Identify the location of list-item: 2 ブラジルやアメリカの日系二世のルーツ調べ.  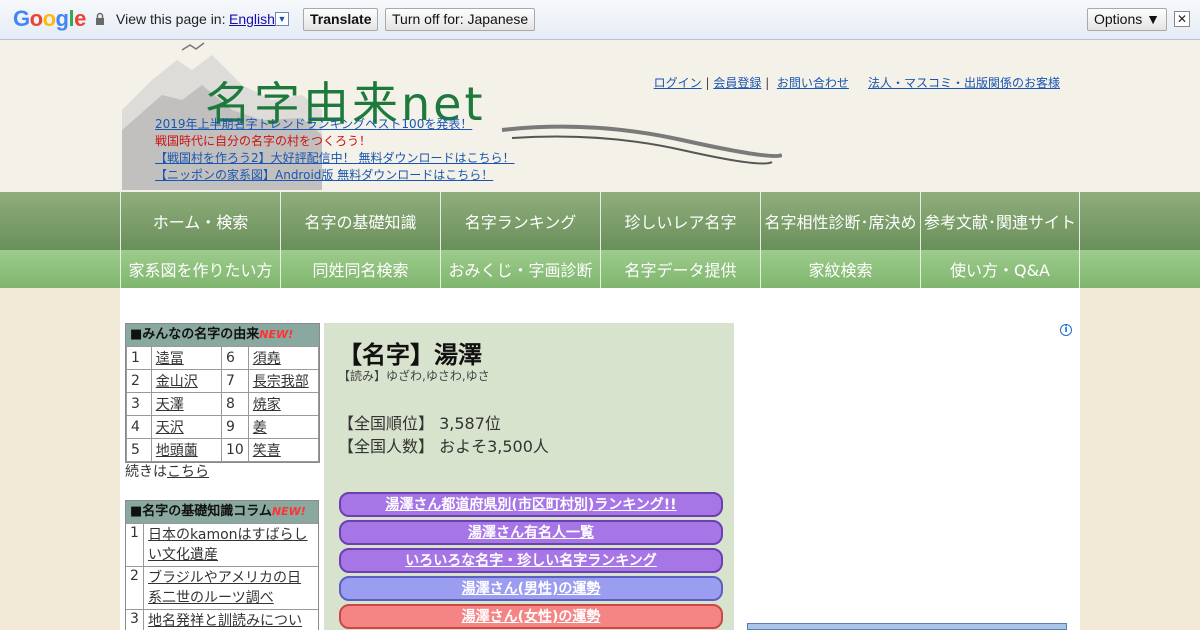
(222, 587).